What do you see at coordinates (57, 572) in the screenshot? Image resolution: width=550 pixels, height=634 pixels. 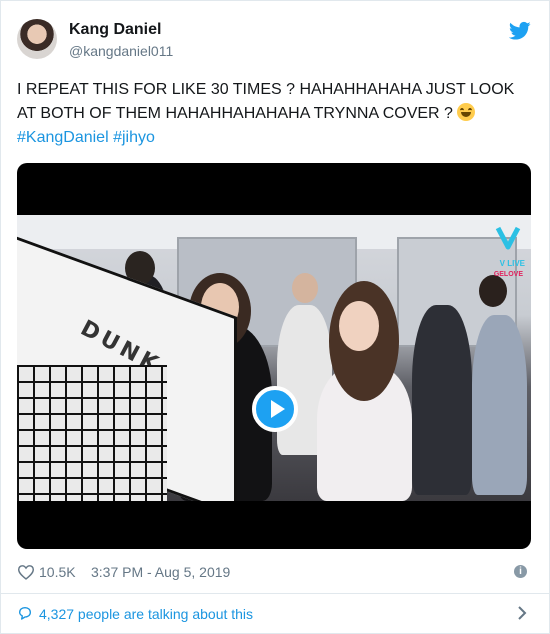 I see `like-count: 10.5K` at bounding box center [57, 572].